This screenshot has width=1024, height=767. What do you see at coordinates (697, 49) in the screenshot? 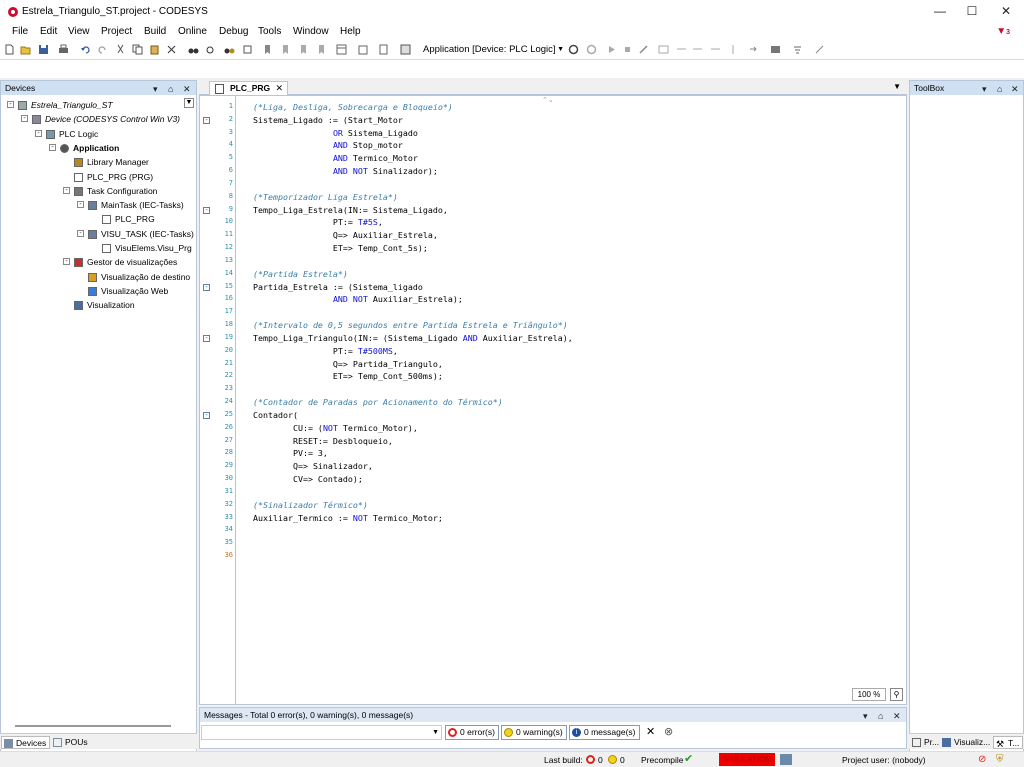
I see `step-into-icon` at bounding box center [697, 49].